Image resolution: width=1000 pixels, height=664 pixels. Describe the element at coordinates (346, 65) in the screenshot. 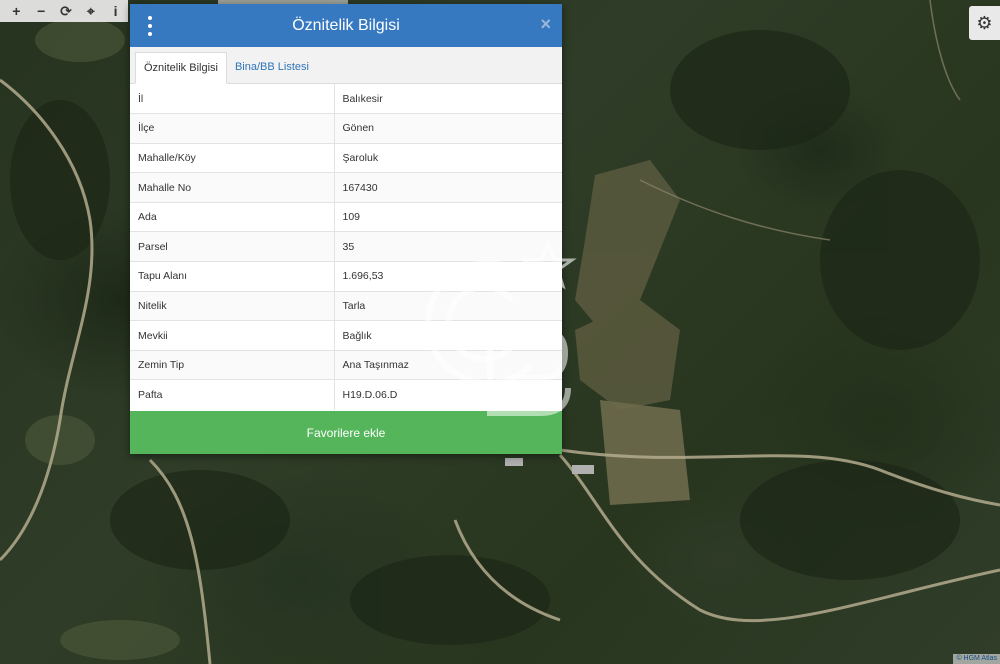

I see `panel-tabs: Öznitelik Bilgisi Bina/BB Listesi` at that location.